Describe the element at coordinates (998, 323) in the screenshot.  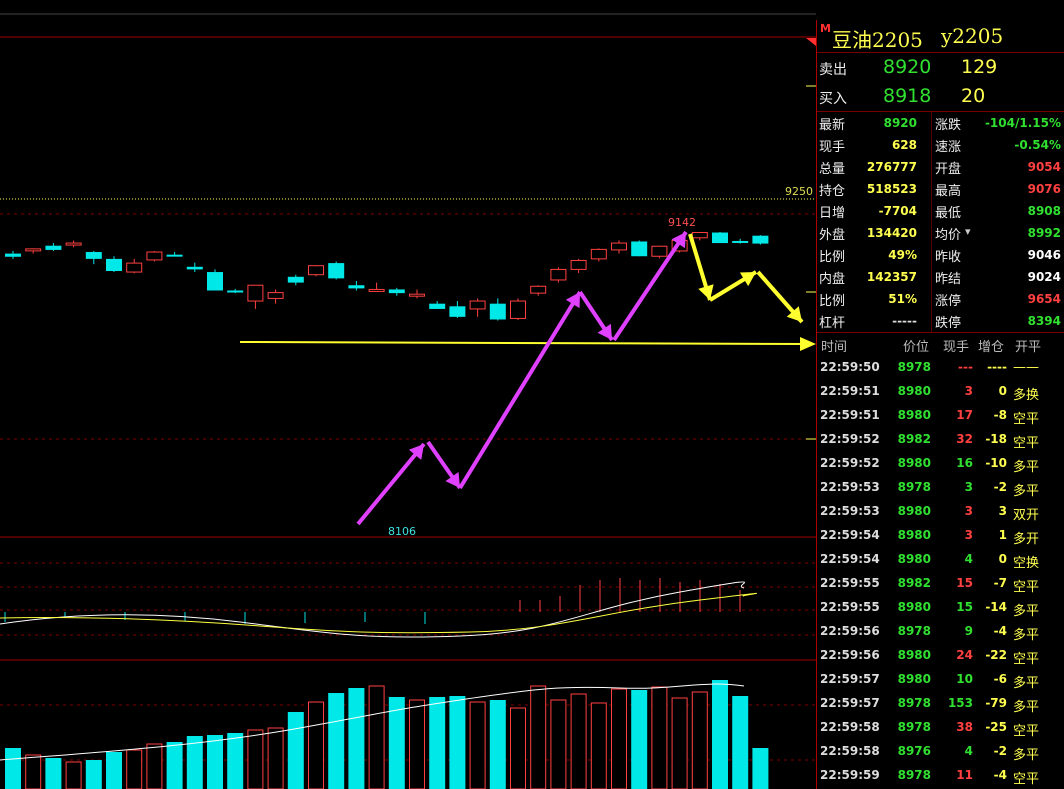
I see `stat-row-right: 跌停 8394` at that location.